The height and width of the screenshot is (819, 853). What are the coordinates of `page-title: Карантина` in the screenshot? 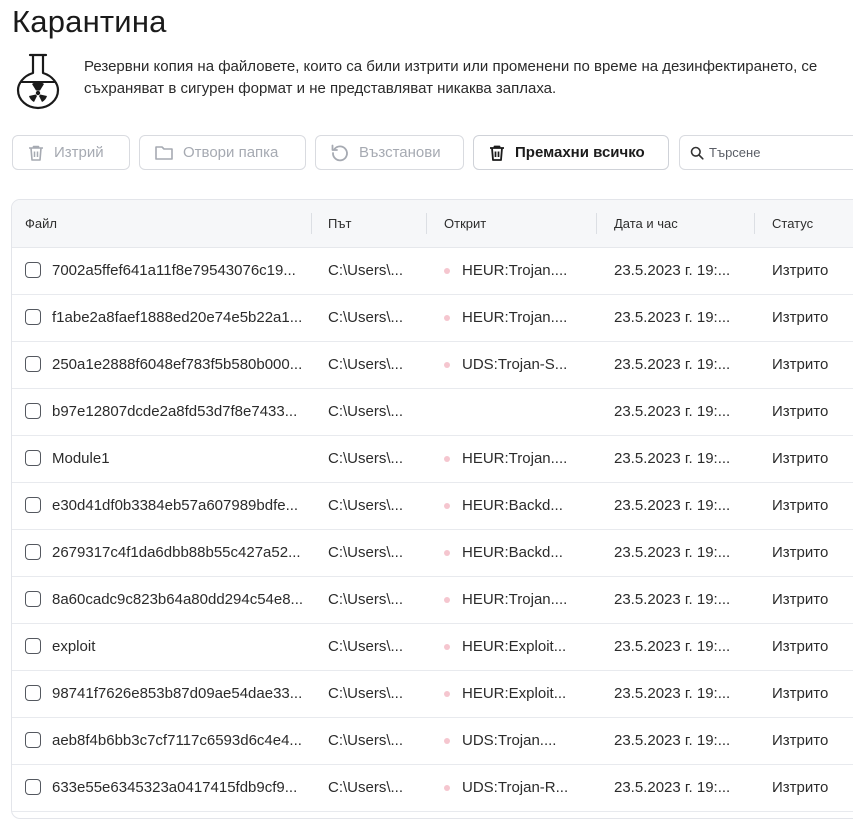 It's located at (89, 21).